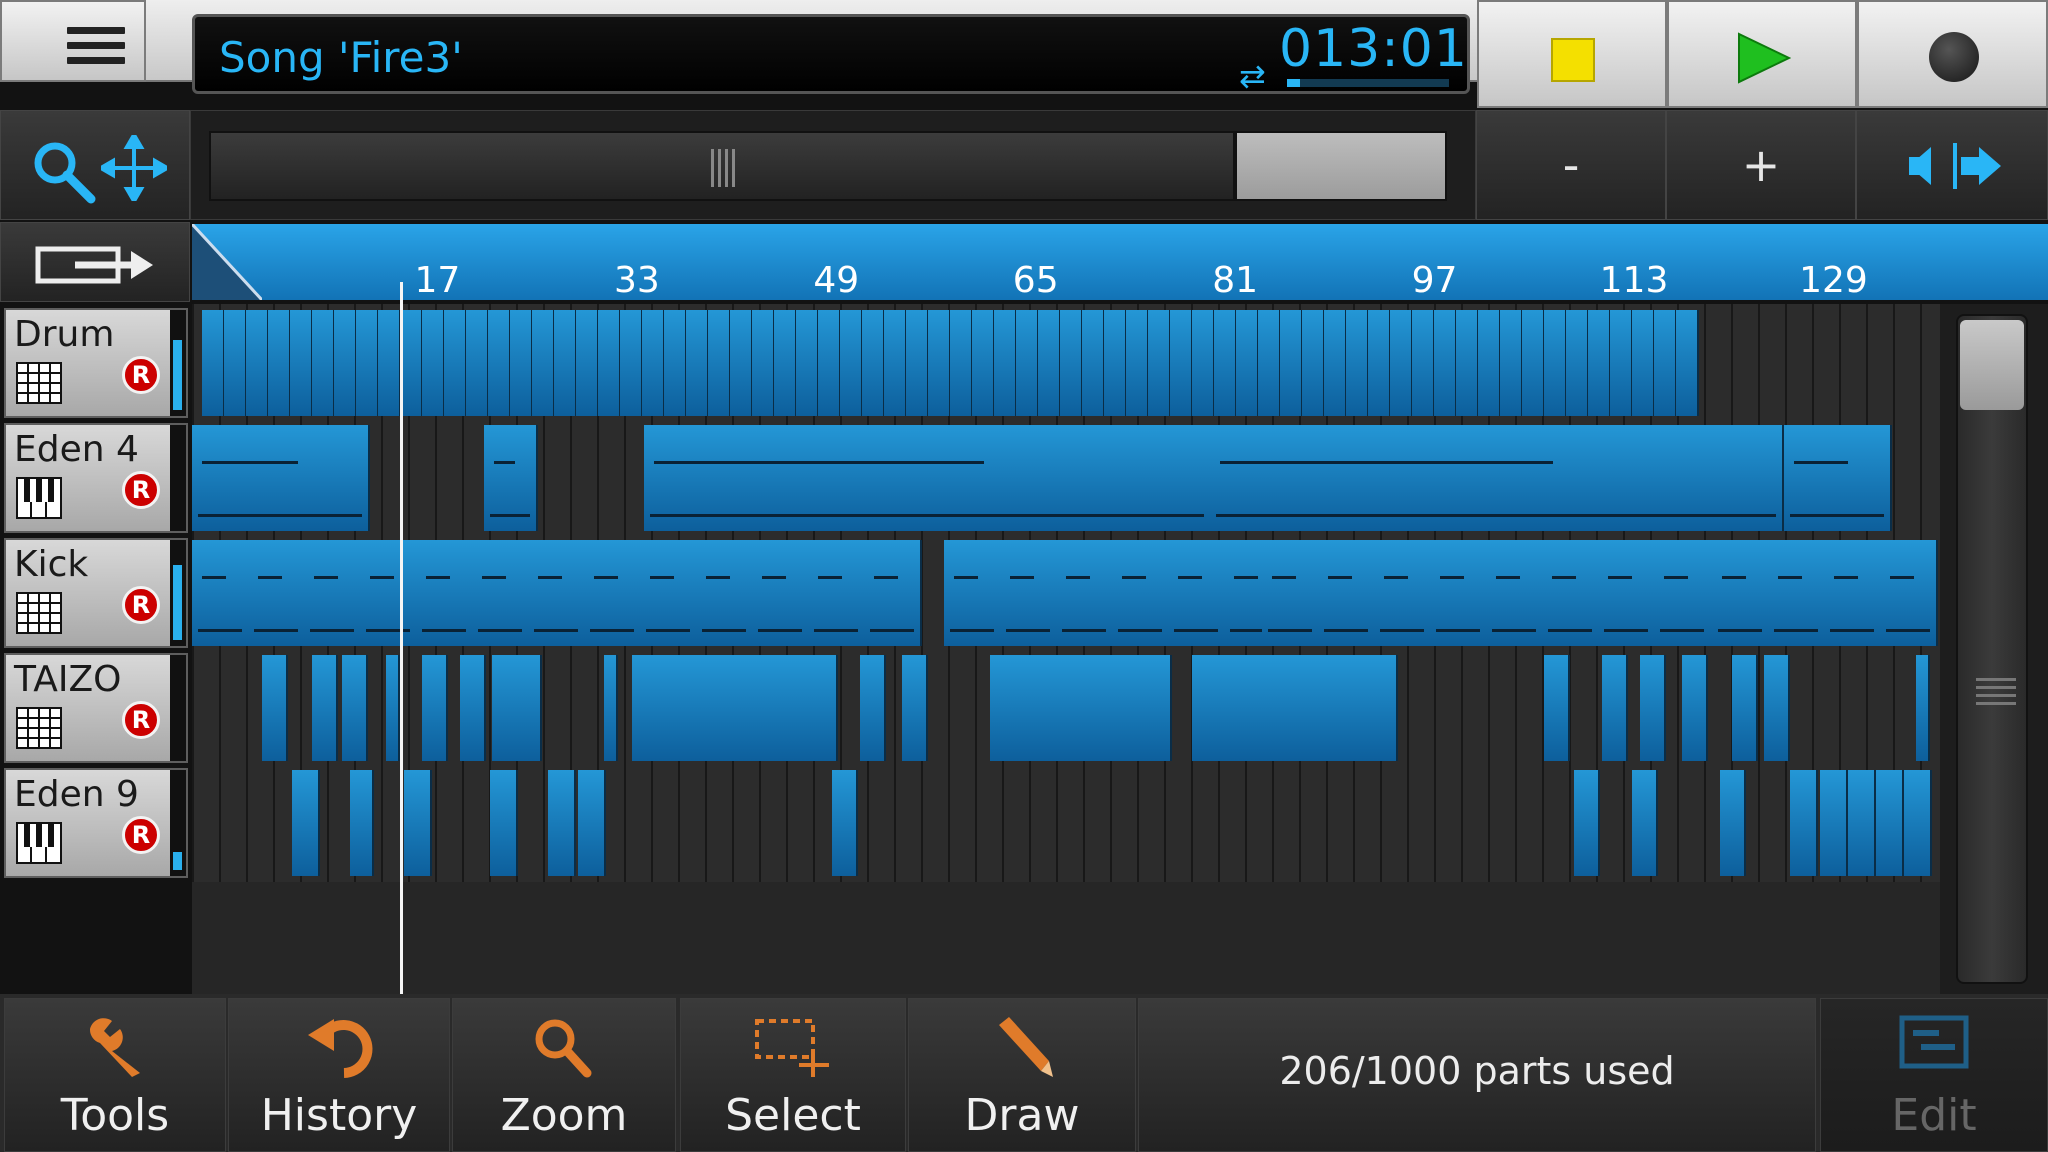  What do you see at coordinates (833, 165) in the screenshot?
I see `horizontal-scroll-track` at bounding box center [833, 165].